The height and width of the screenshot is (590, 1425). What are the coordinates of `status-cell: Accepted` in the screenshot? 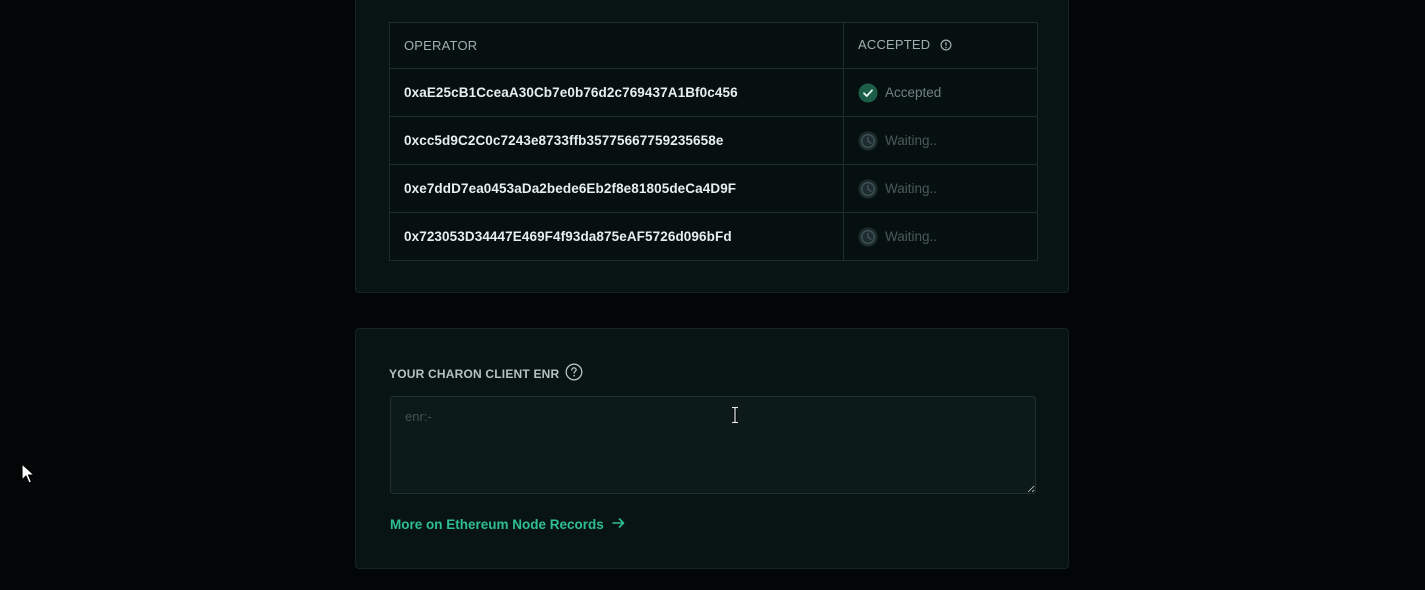 It's located at (940, 92).